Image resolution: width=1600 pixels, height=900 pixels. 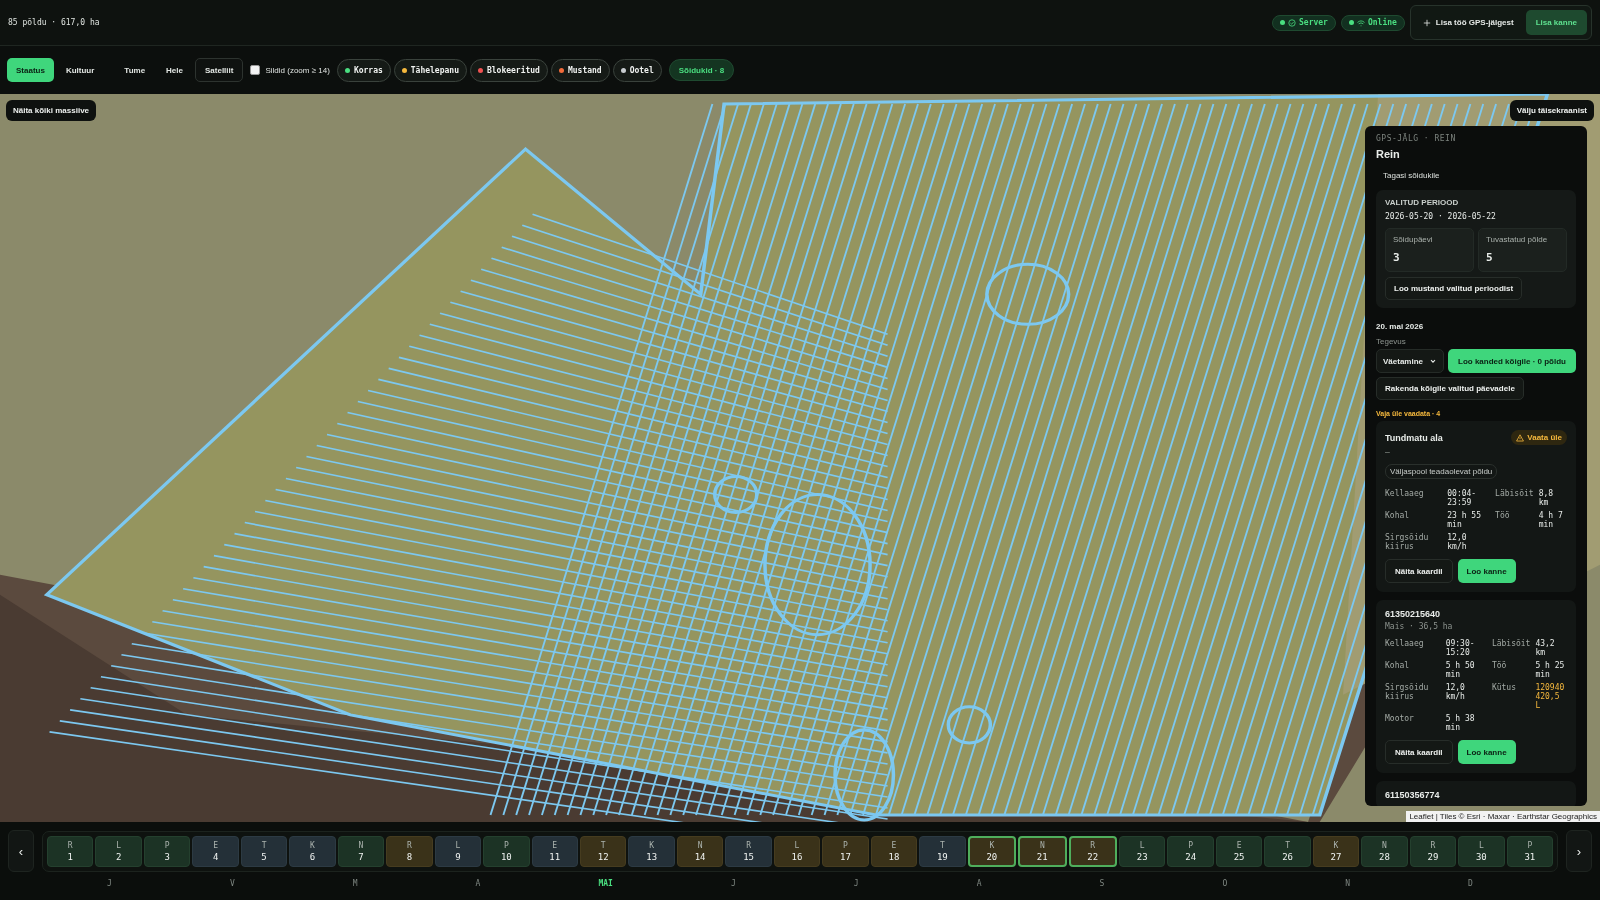 I want to click on month-link: D, so click(x=1470, y=883).